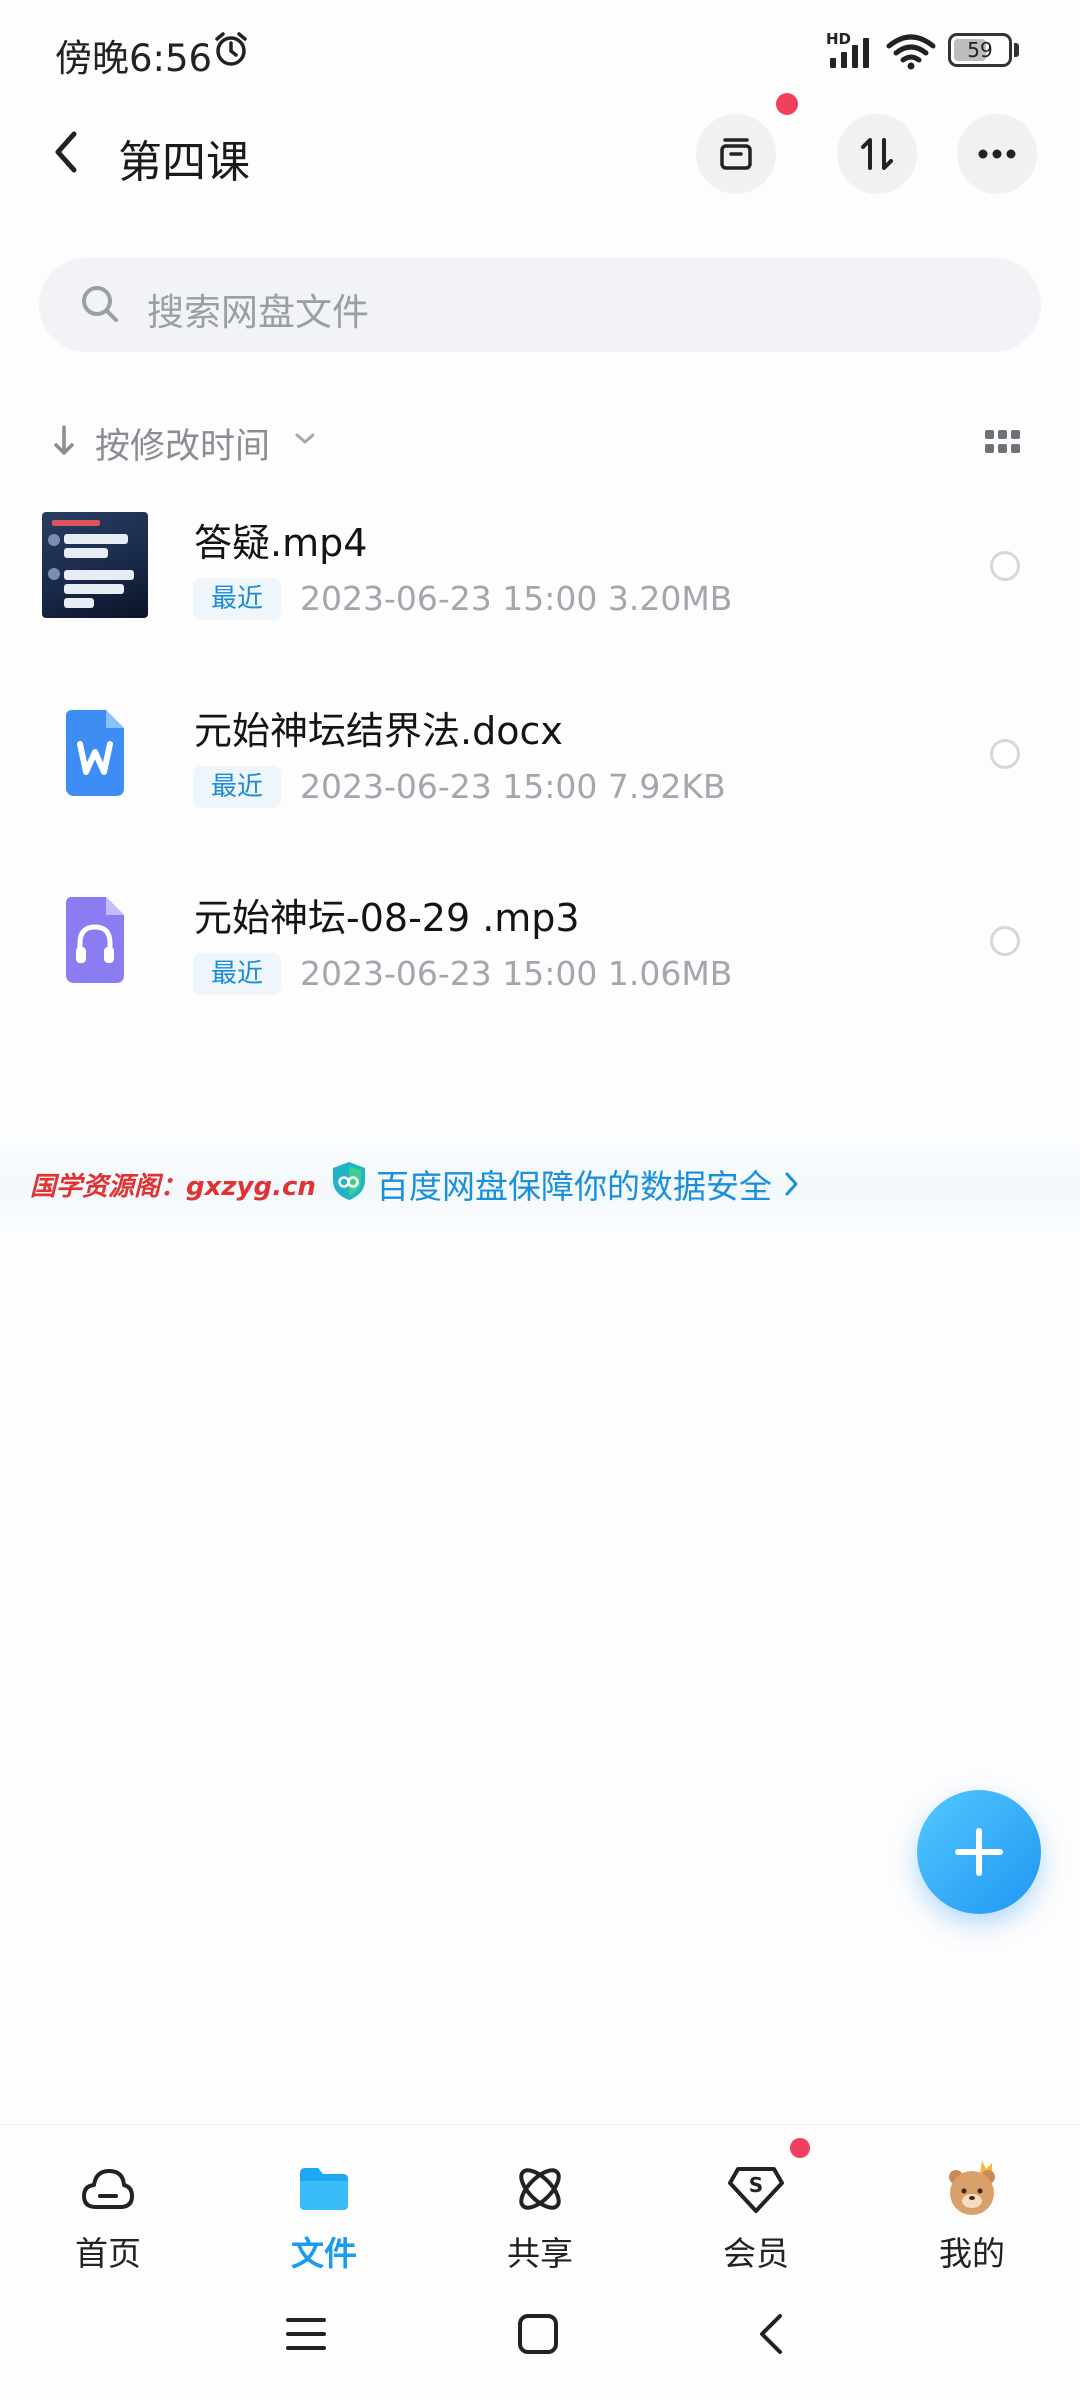 Image resolution: width=1080 pixels, height=2400 pixels. What do you see at coordinates (849, 53) in the screenshot?
I see `signal-icon` at bounding box center [849, 53].